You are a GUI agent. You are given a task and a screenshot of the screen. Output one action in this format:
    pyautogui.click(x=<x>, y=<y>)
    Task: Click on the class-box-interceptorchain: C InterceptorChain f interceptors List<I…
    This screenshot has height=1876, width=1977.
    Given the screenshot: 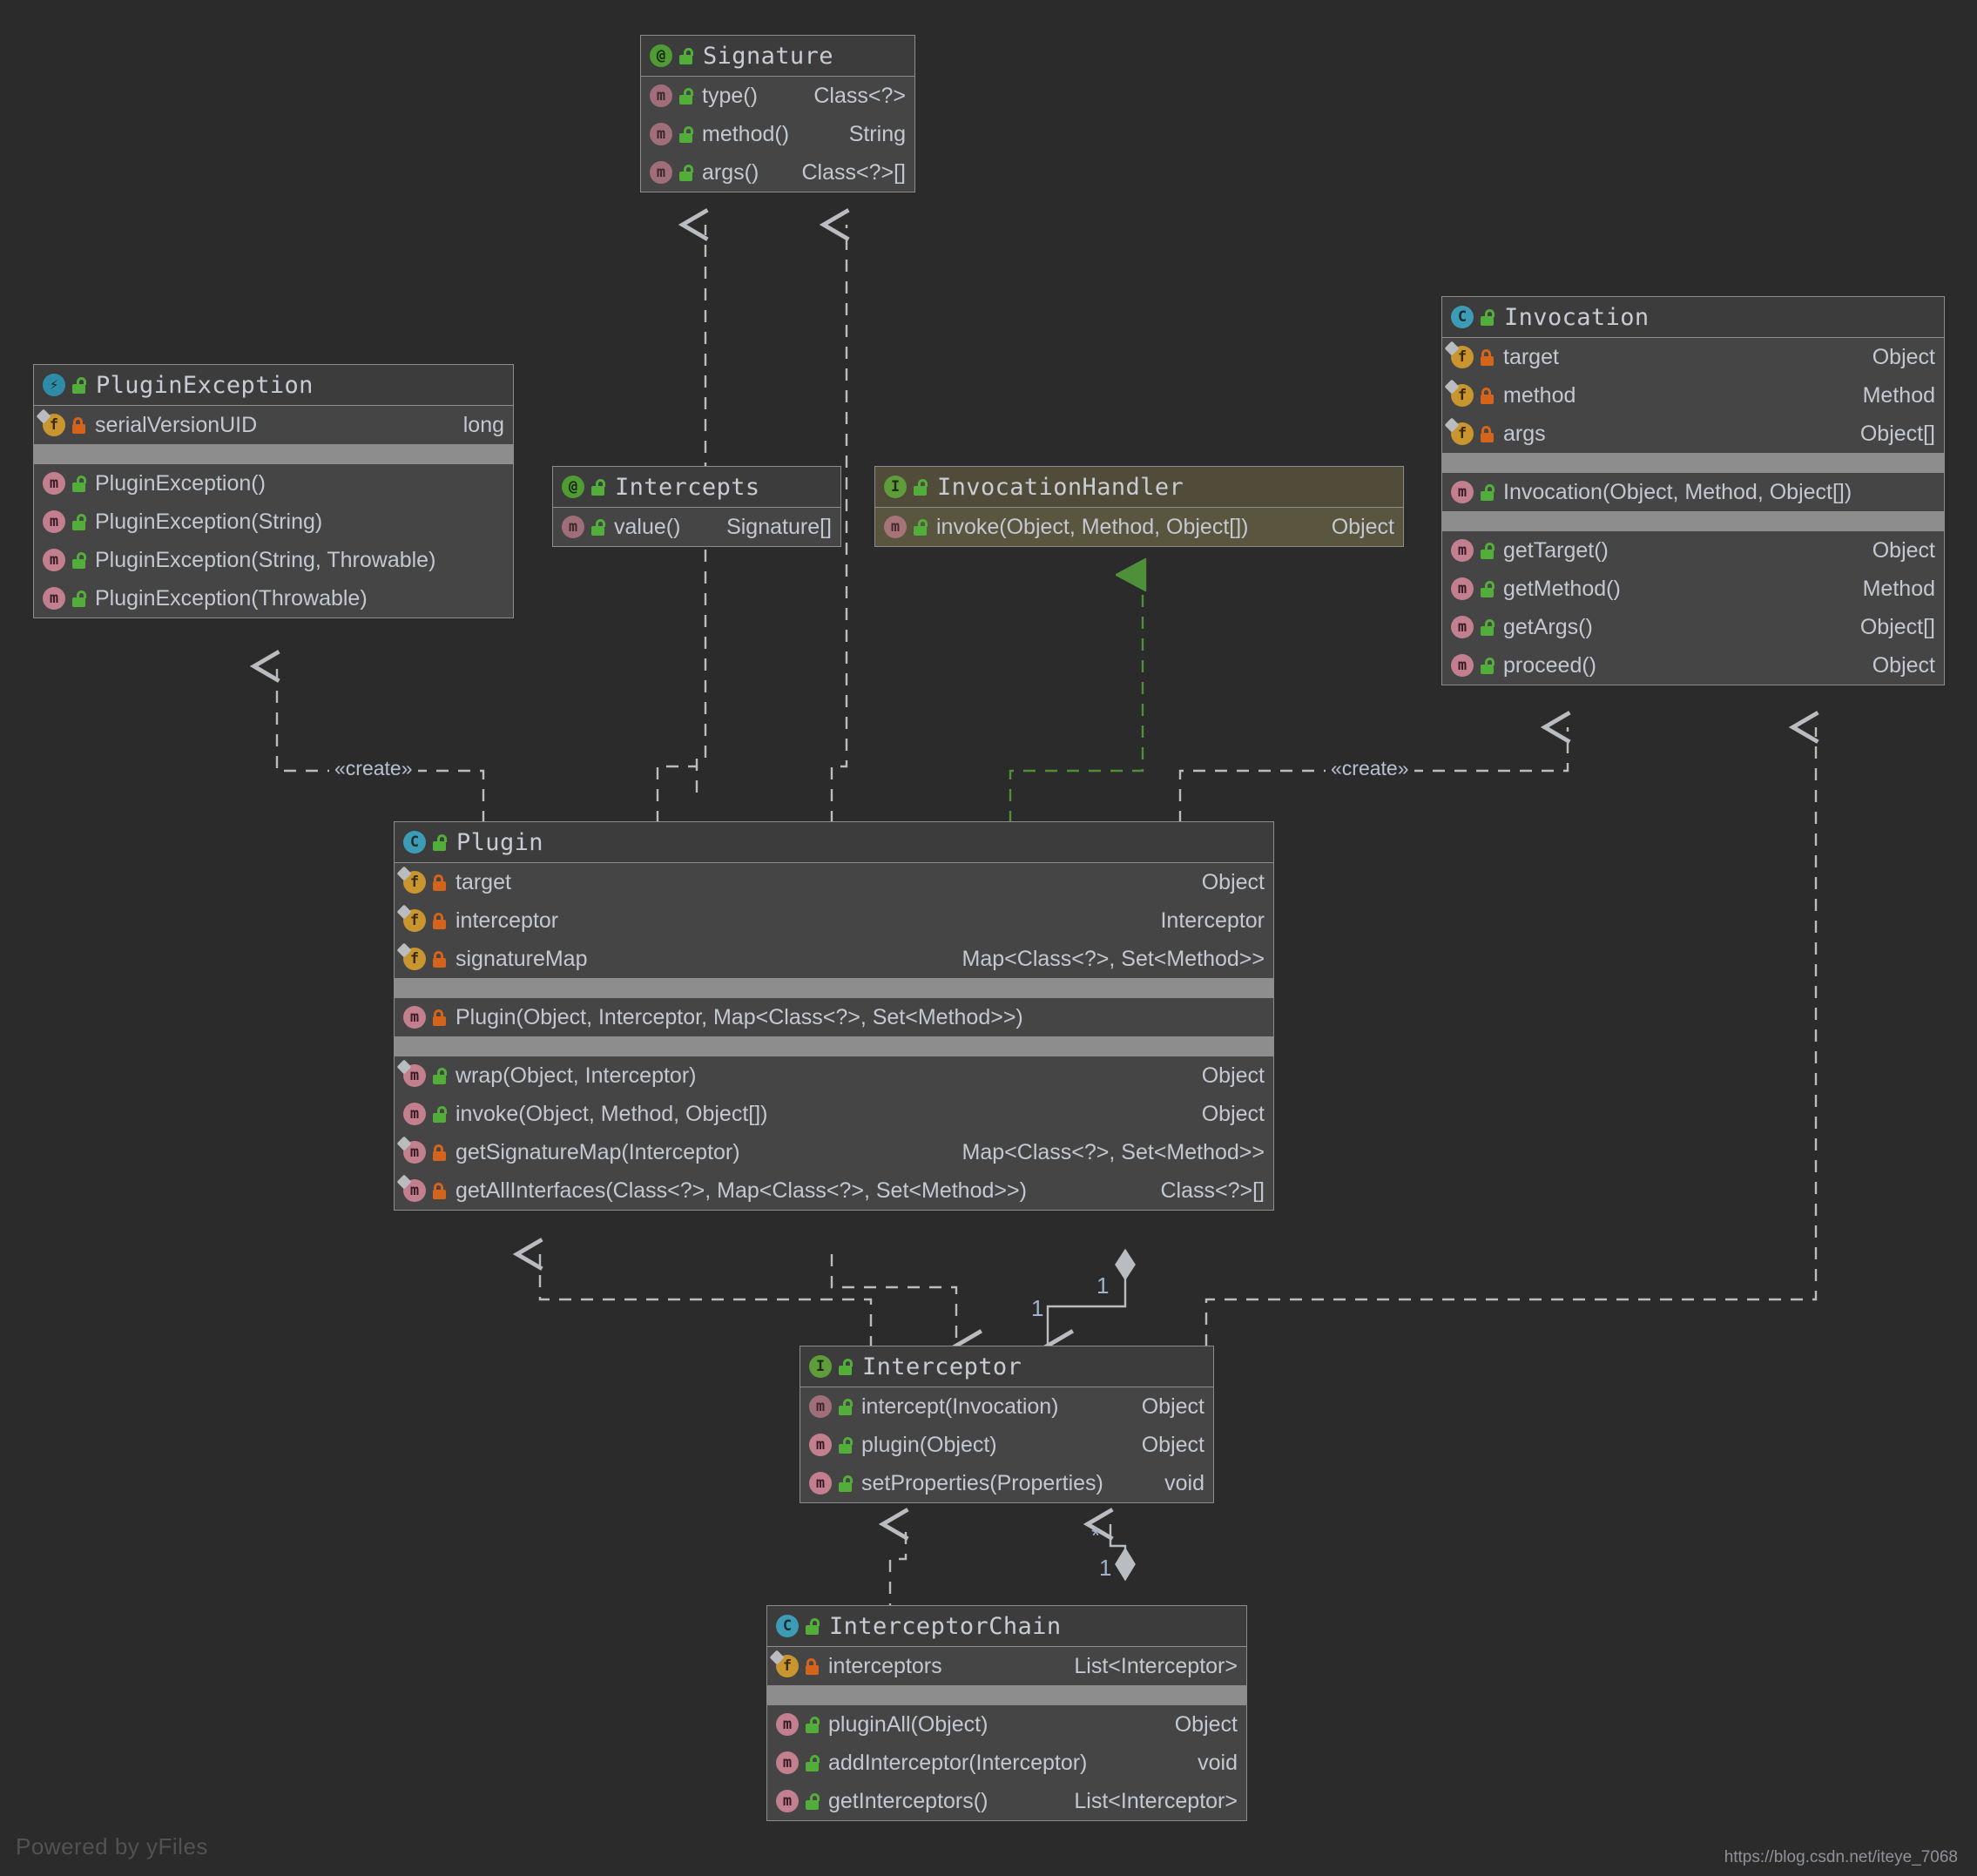 What is the action you would take?
    pyautogui.click(x=1006, y=1713)
    